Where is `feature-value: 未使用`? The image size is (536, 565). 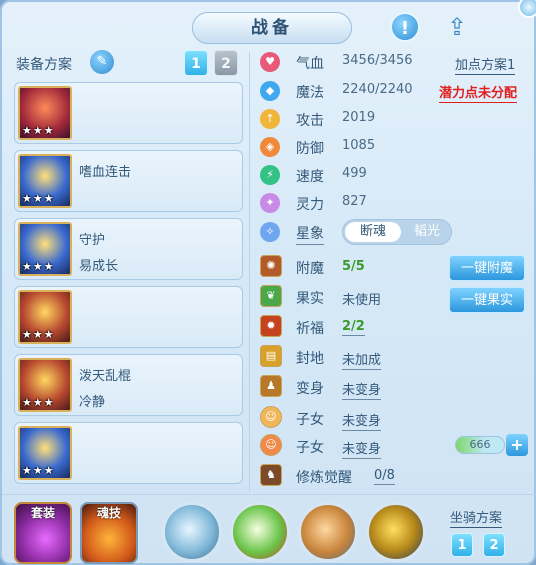
feature-value: 未使用 is located at coordinates (362, 300).